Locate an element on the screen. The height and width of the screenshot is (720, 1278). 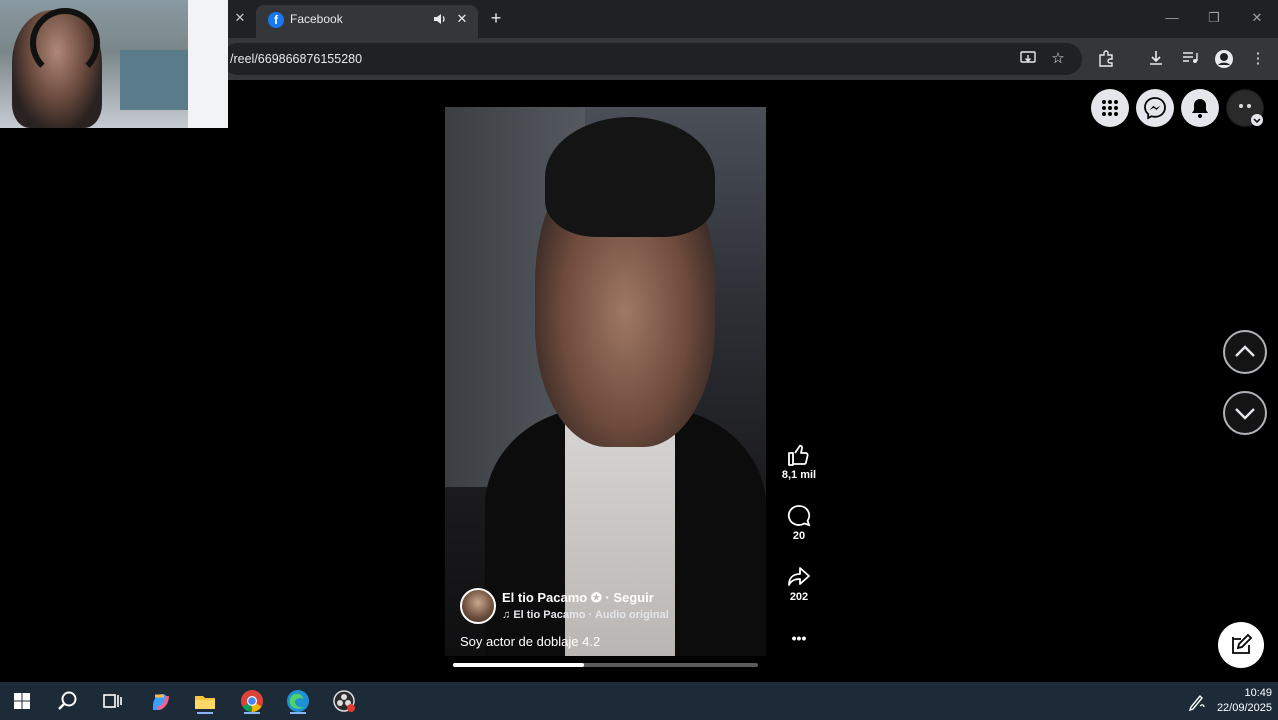
comment-icon is located at coordinates (799, 516).